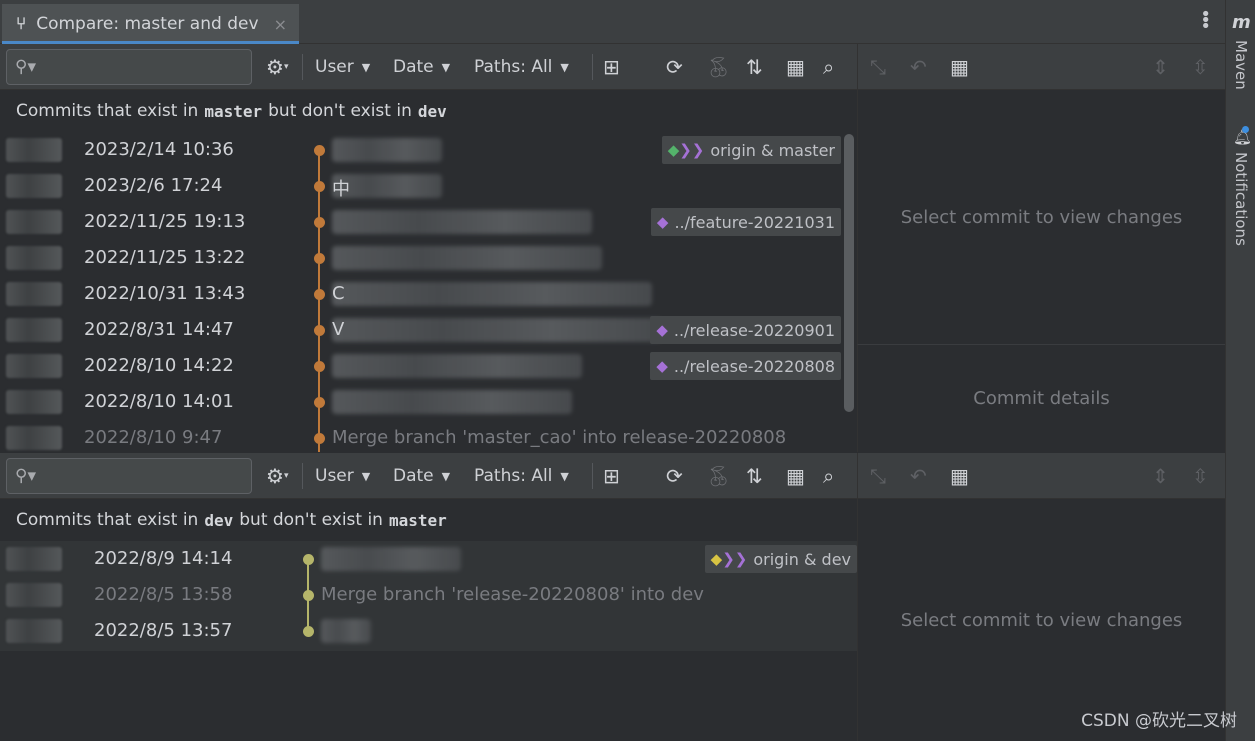  What do you see at coordinates (1241, 65) in the screenshot?
I see `maven-tab: Maven` at bounding box center [1241, 65].